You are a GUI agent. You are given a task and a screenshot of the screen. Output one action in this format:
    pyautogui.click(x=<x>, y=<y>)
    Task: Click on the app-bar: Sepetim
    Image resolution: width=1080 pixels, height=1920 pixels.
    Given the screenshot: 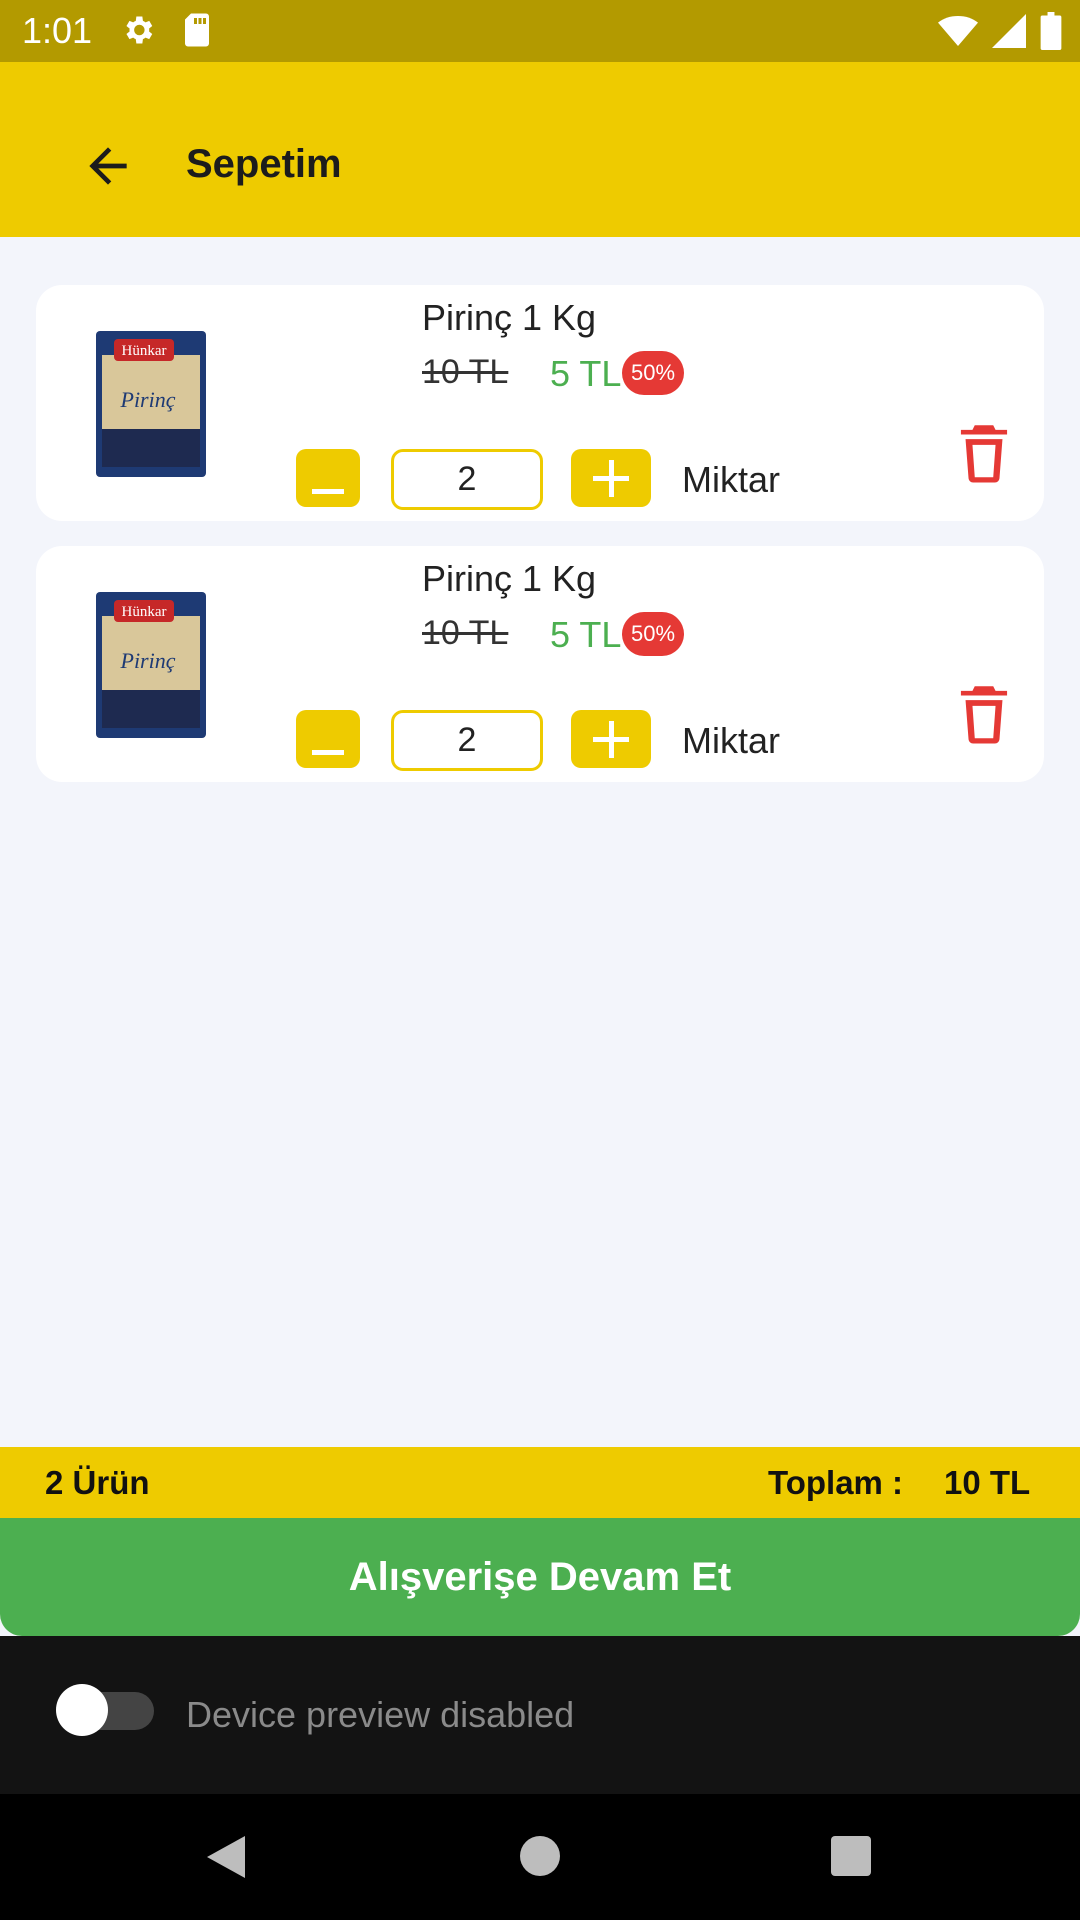 What is the action you would take?
    pyautogui.click(x=540, y=149)
    